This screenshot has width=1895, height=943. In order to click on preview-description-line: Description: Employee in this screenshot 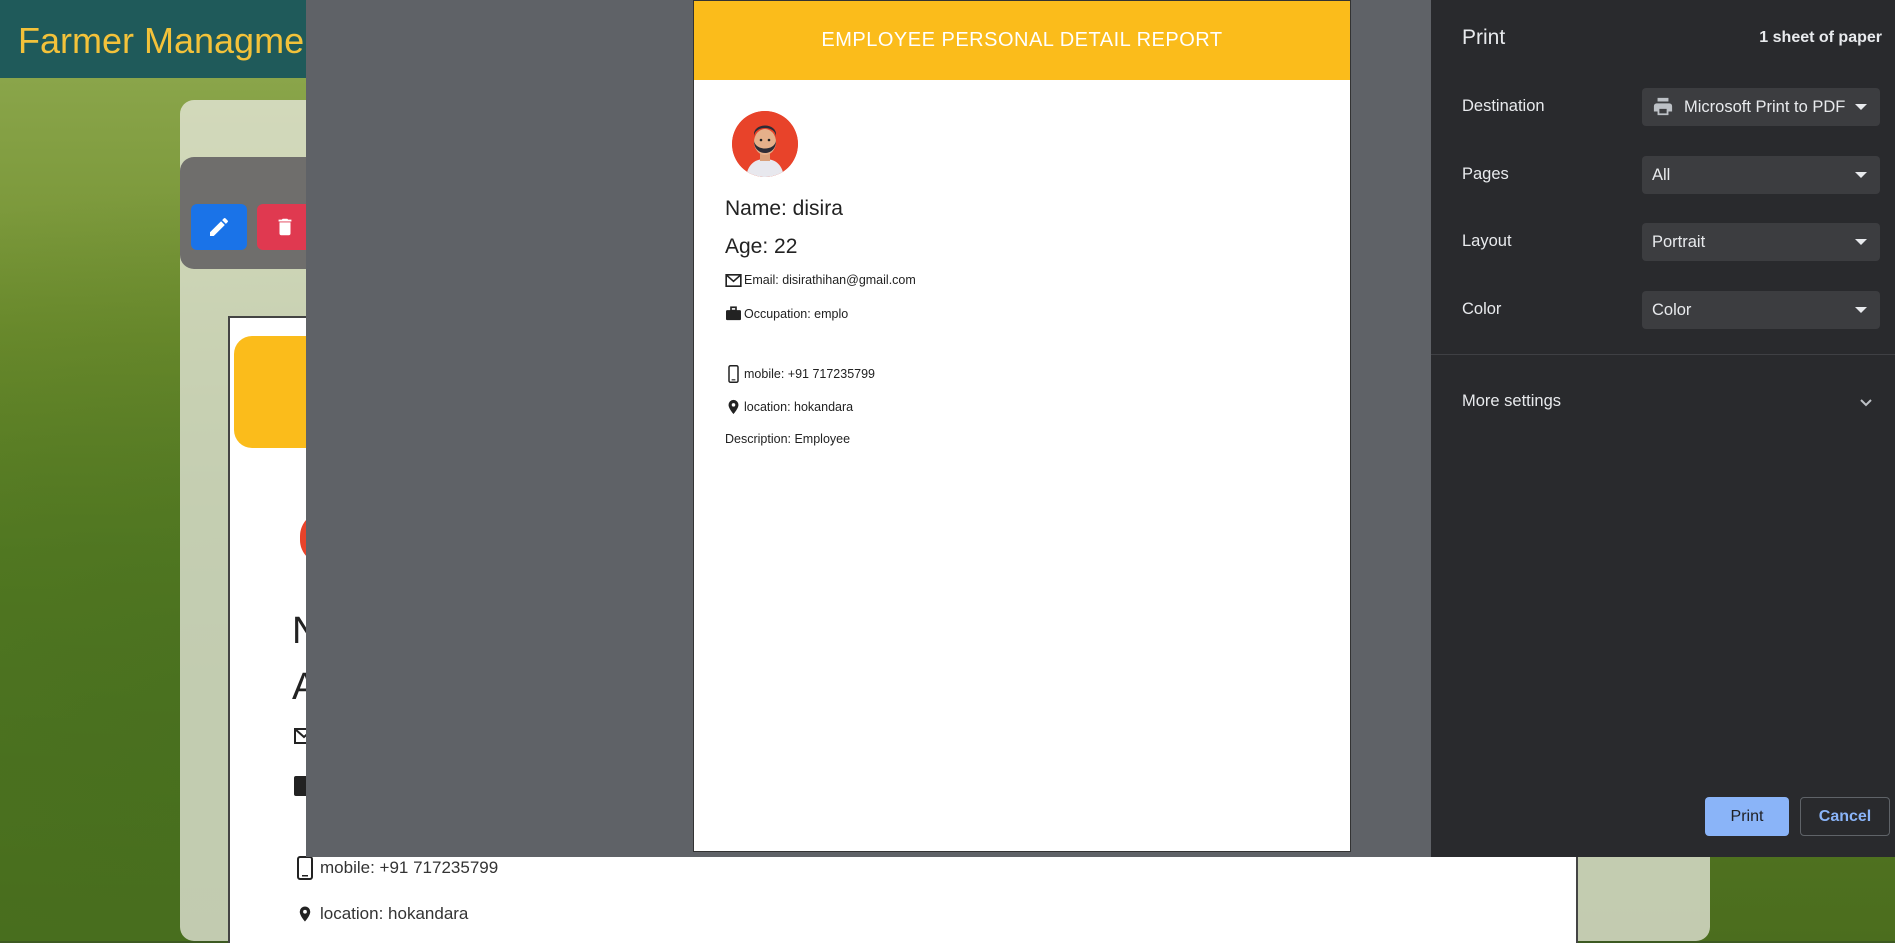, I will do `click(787, 439)`.